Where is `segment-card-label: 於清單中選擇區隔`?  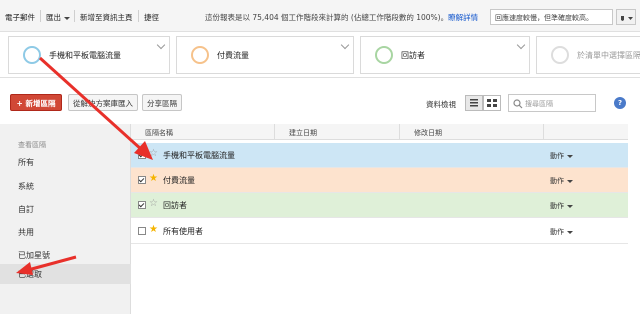
segment-card-label: 於清單中選擇區隔 is located at coordinates (608, 55).